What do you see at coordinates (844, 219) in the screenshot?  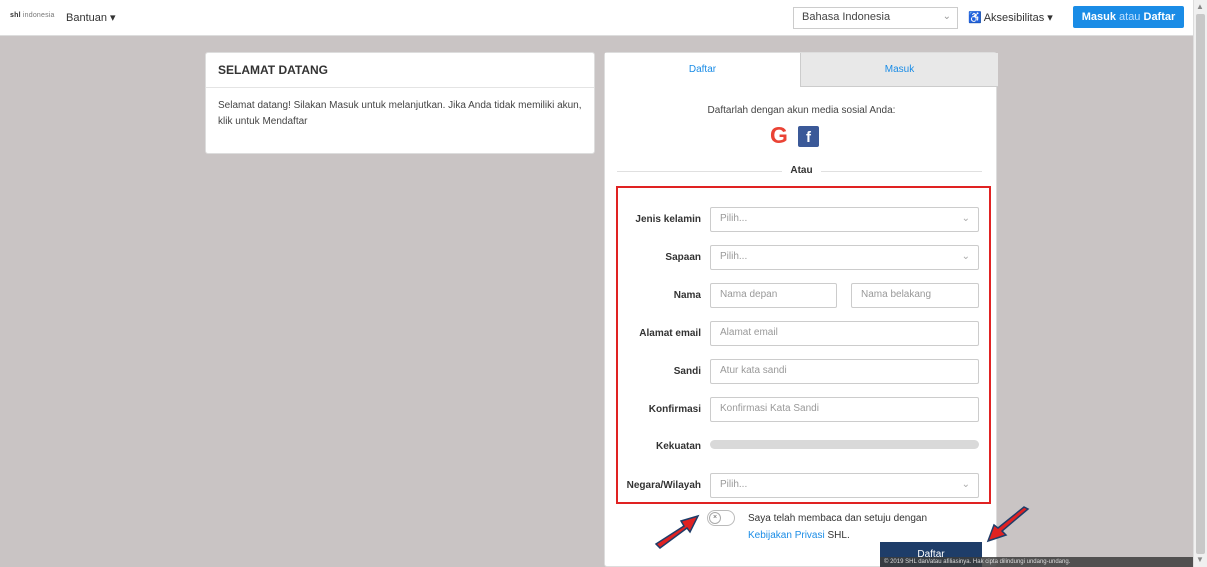 I see `gender-select: Pilih... ⌄` at bounding box center [844, 219].